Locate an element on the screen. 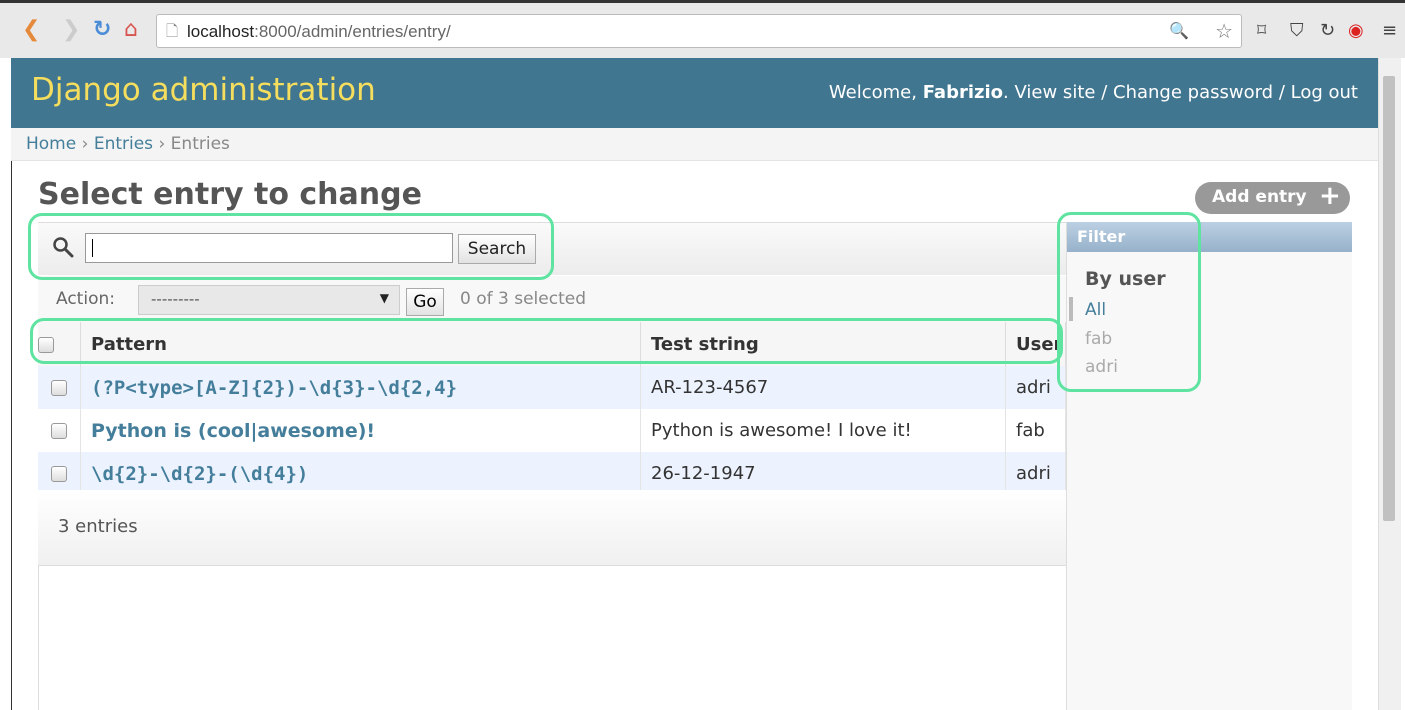  zoom-icon: 🔍 is located at coordinates (1179, 30).